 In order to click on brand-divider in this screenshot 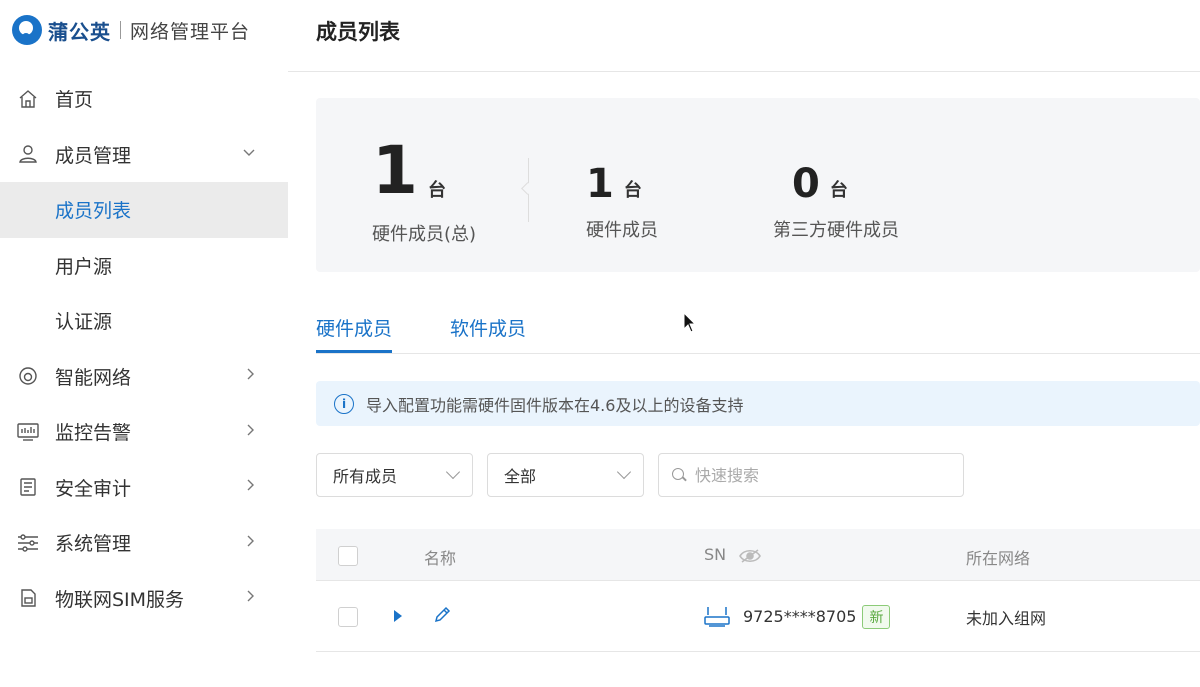, I will do `click(120, 30)`.